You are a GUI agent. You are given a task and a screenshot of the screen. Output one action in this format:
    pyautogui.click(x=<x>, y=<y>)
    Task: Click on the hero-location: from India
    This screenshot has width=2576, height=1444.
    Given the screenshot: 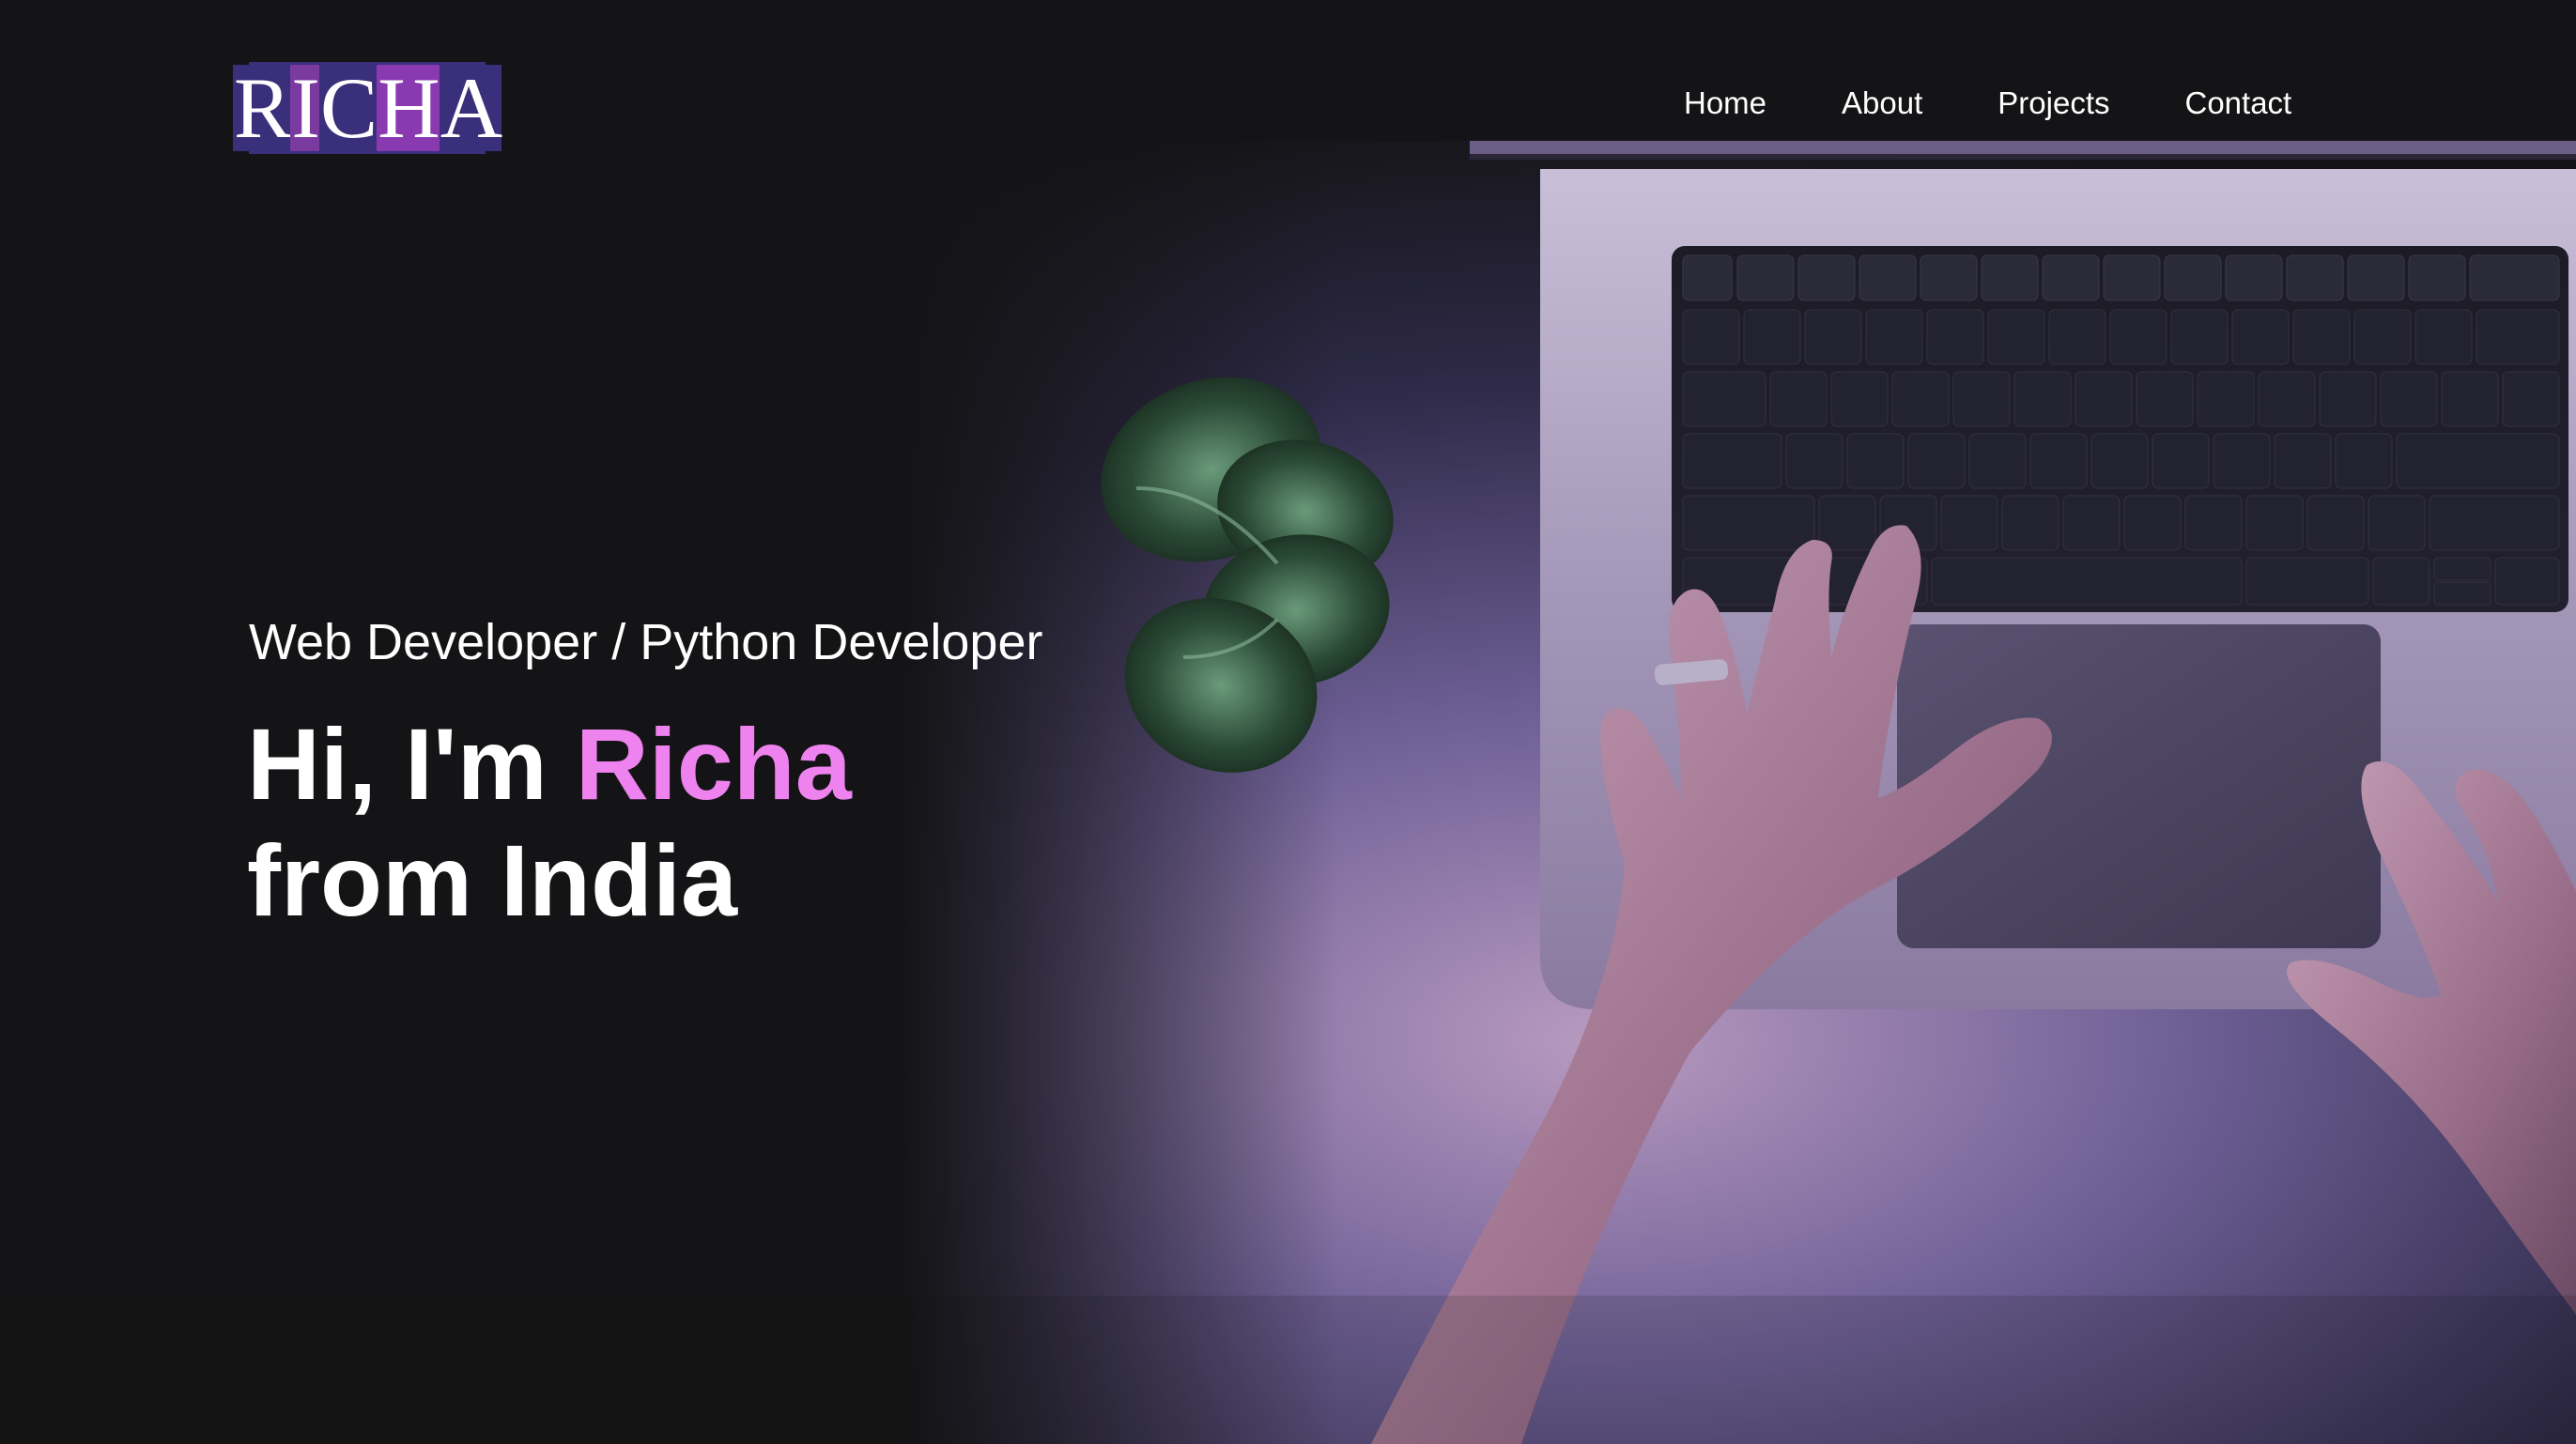 What is the action you would take?
    pyautogui.click(x=492, y=880)
    